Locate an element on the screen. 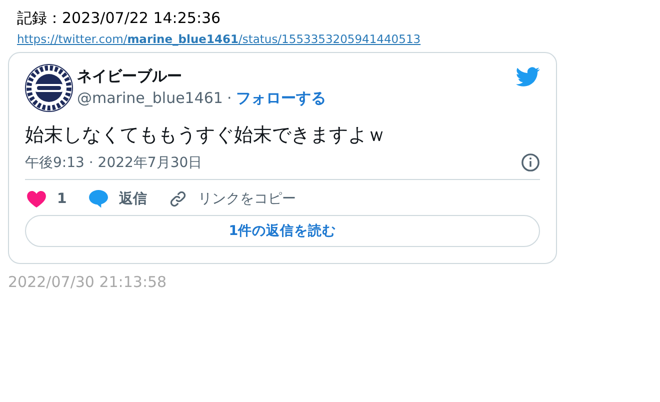  tweet-link: https://twitter.com/marine_blue1461/status/1553353205941440513 is located at coordinates (219, 39).